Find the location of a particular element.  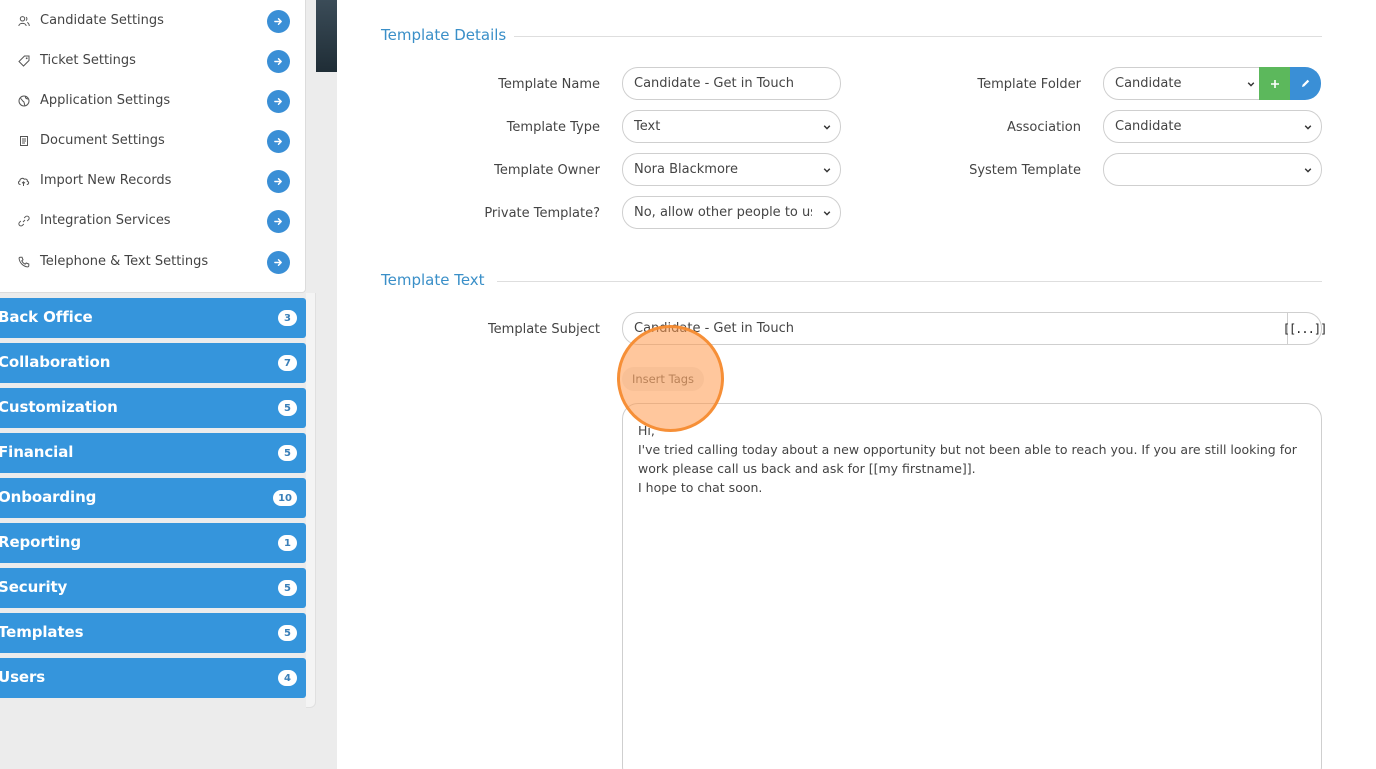

sidebar-item-label: Telephone & Text Settings is located at coordinates (124, 261).